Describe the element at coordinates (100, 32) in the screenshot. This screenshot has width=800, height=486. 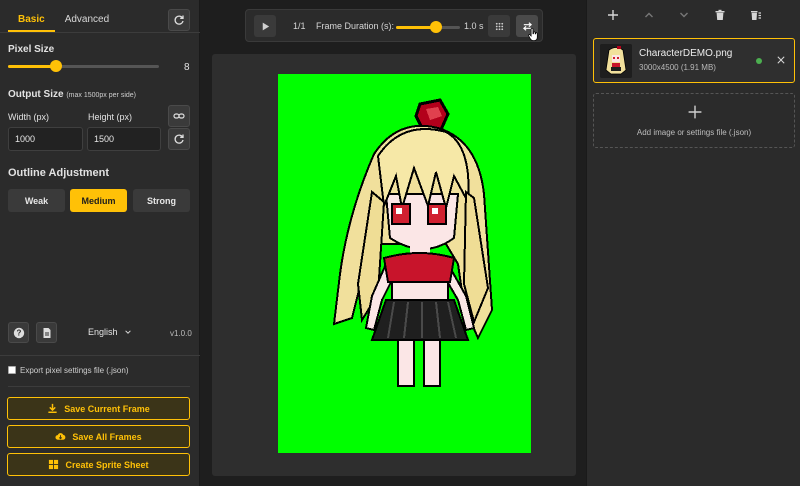
I see `tab-divider` at that location.